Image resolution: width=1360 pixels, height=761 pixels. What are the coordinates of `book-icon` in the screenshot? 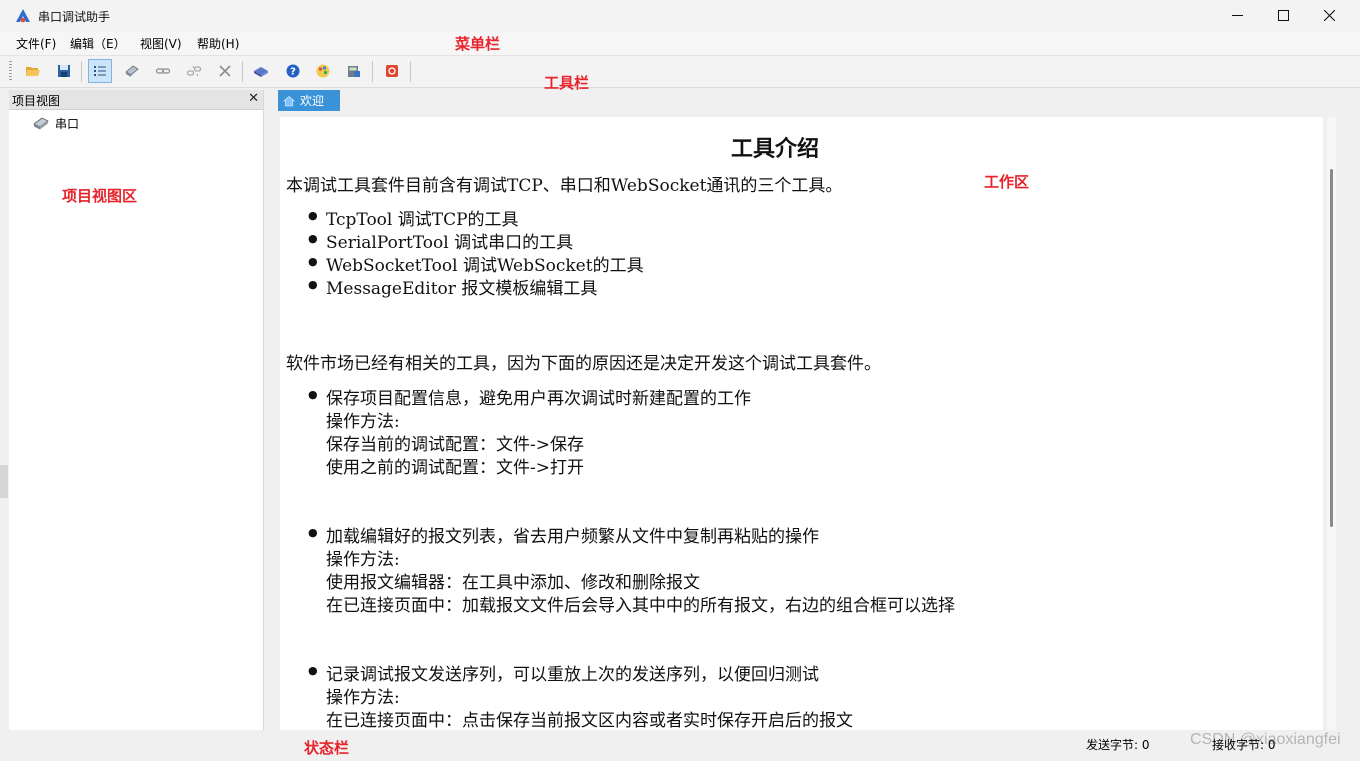 It's located at (261, 72).